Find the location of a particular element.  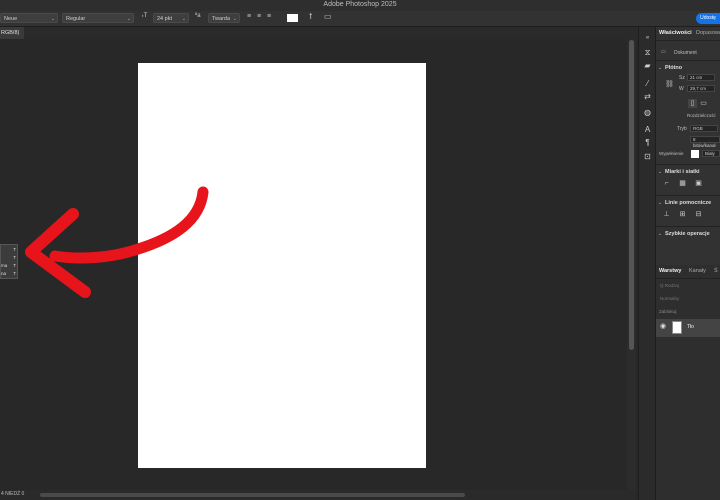

history-icon: ⧖ is located at coordinates (647, 52).